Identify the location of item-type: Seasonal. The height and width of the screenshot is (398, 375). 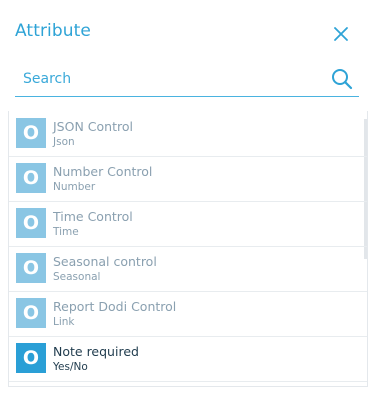
(77, 277).